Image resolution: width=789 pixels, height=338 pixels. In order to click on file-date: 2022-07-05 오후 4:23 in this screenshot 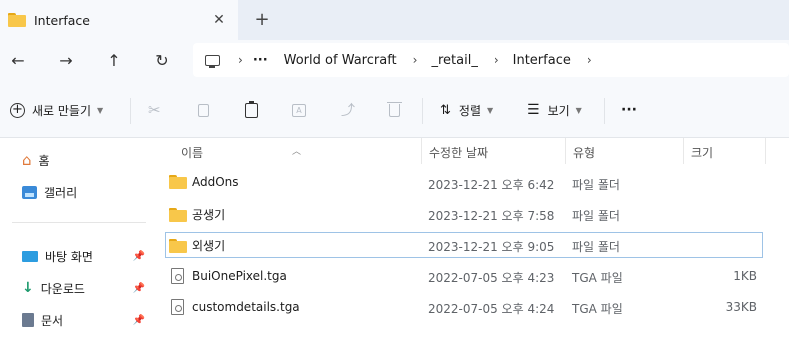, I will do `click(491, 278)`.